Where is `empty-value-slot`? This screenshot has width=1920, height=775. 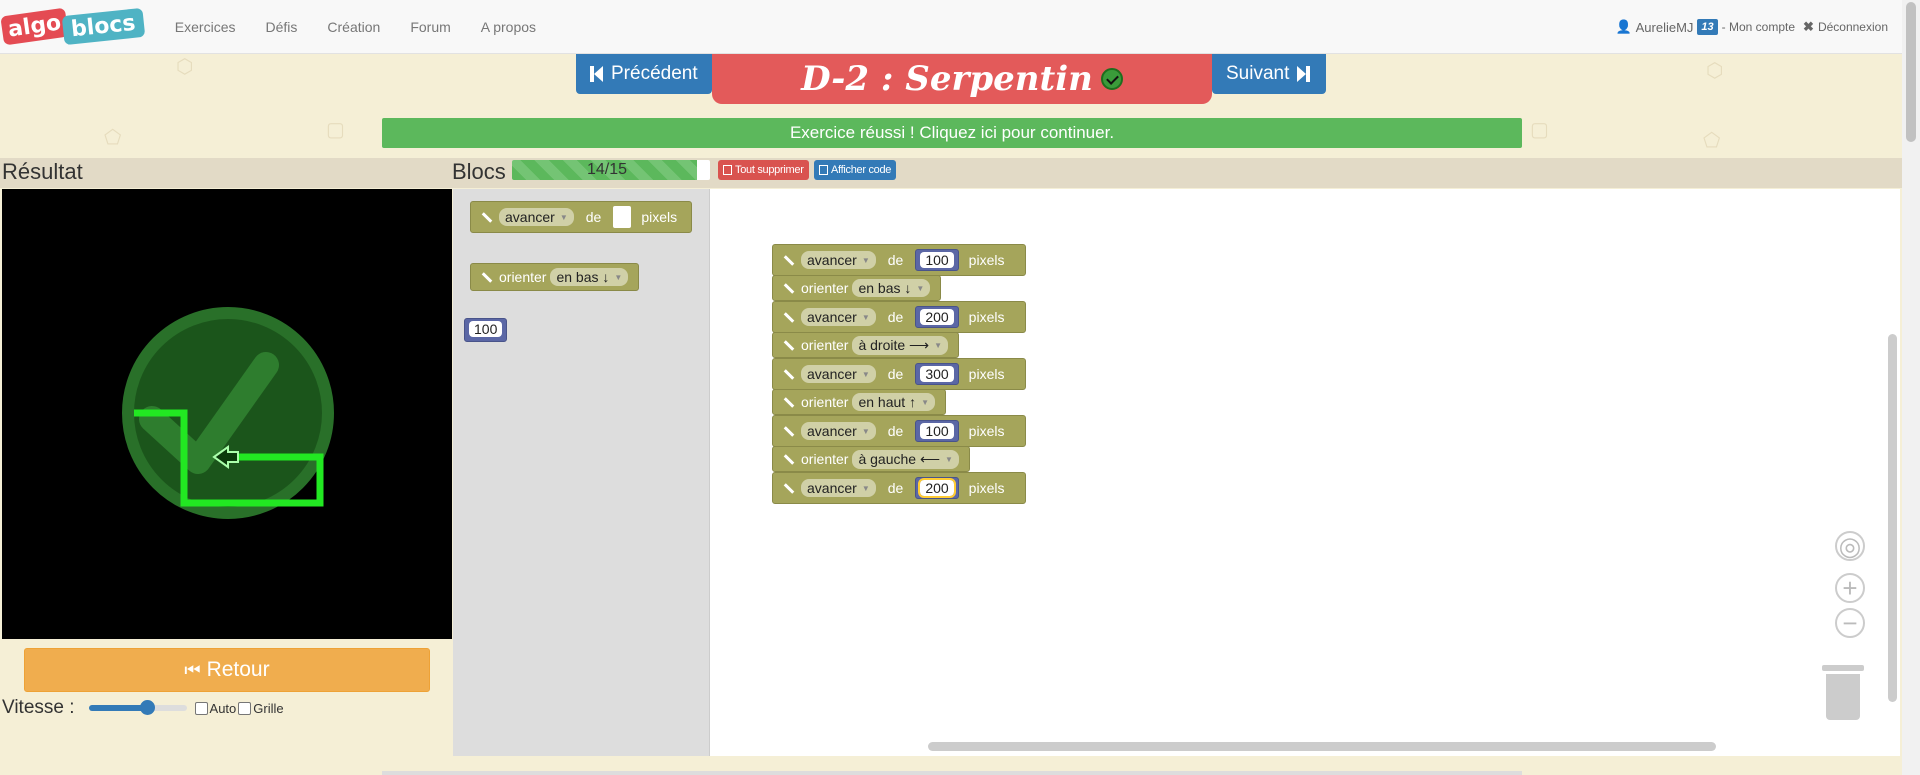
empty-value-slot is located at coordinates (622, 217).